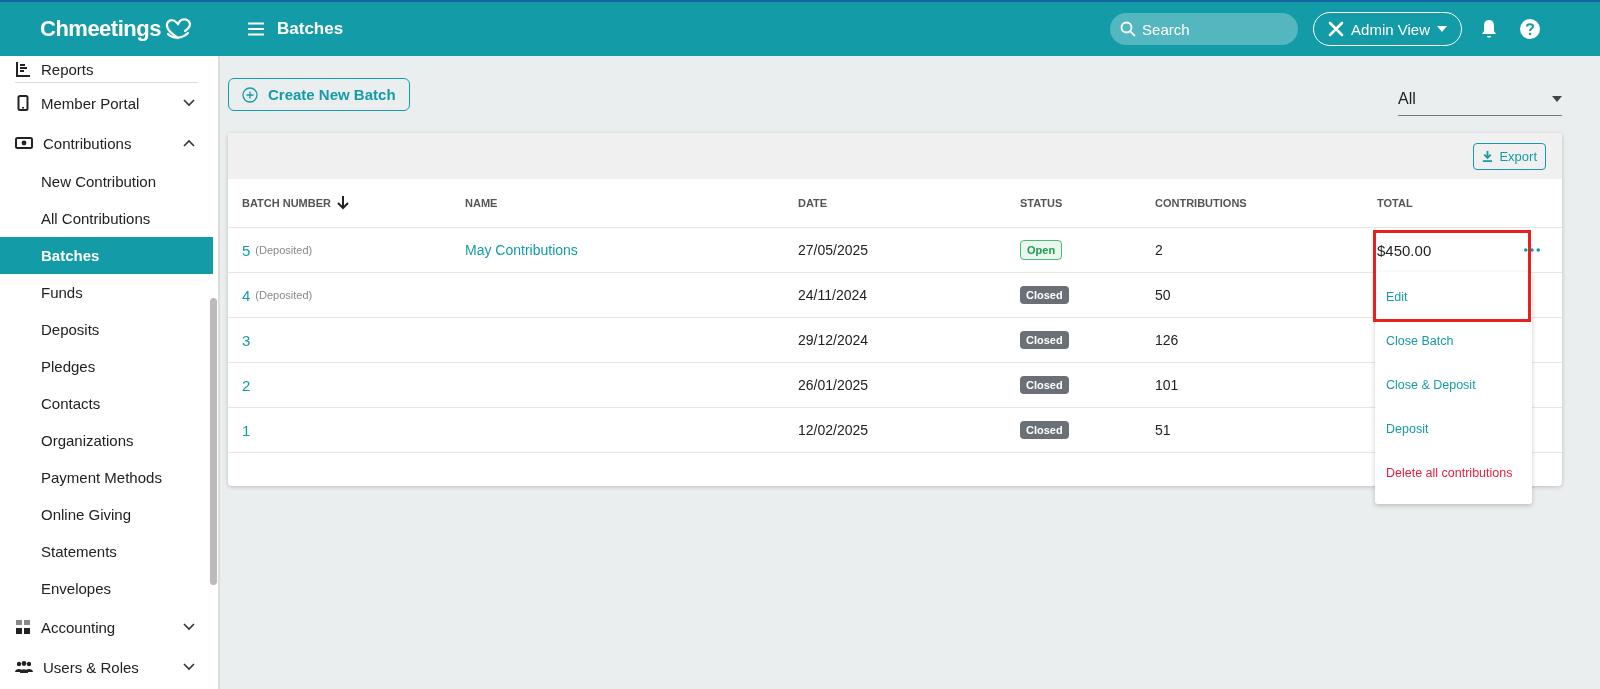  Describe the element at coordinates (1128, 29) in the screenshot. I see `search-icon` at that location.